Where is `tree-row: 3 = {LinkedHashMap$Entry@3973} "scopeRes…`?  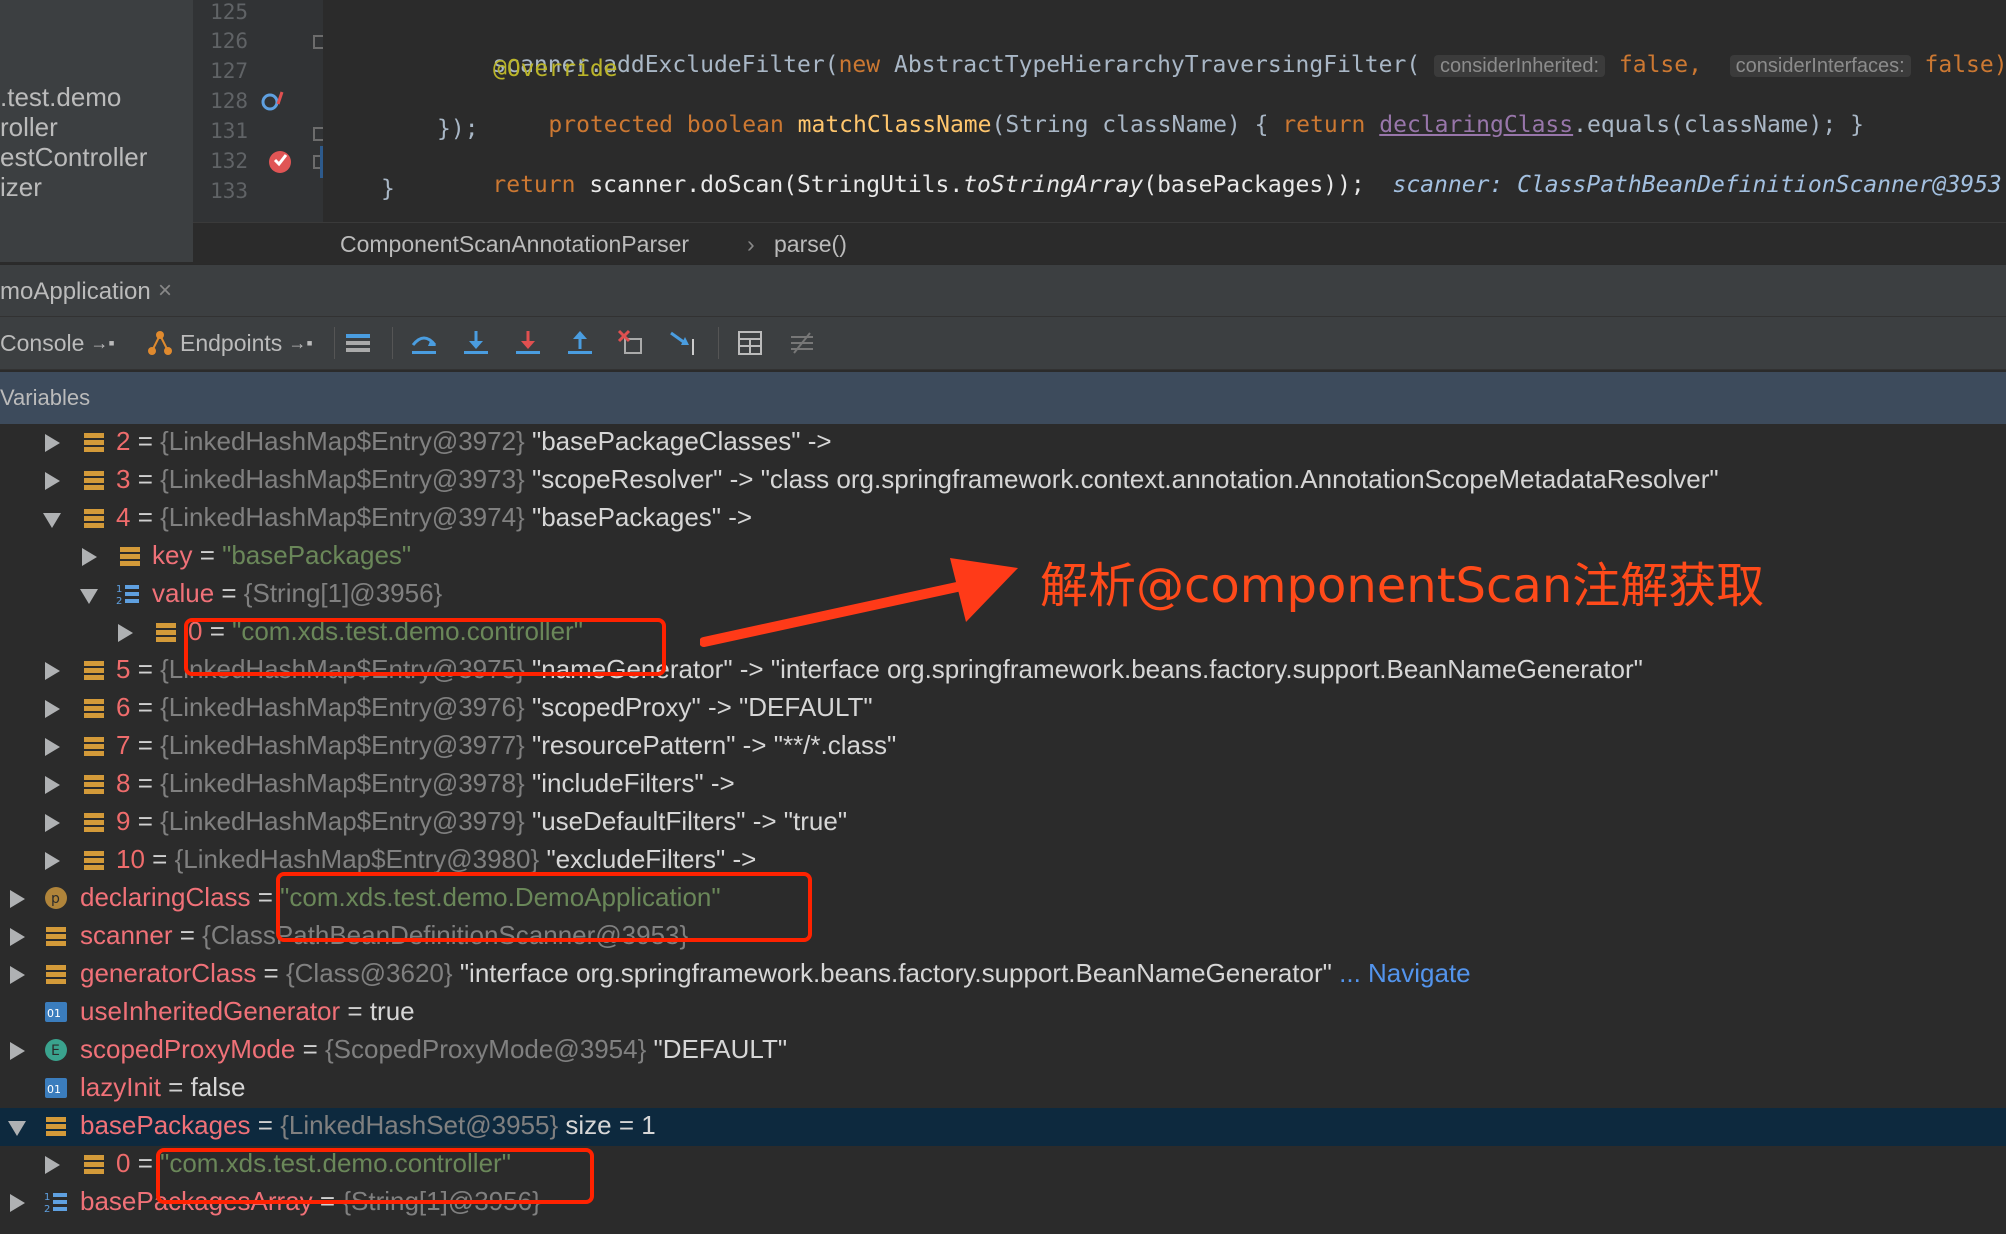
tree-row: 3 = {LinkedHashMap$Entry@3973} "scopeRes… is located at coordinates (1003, 481).